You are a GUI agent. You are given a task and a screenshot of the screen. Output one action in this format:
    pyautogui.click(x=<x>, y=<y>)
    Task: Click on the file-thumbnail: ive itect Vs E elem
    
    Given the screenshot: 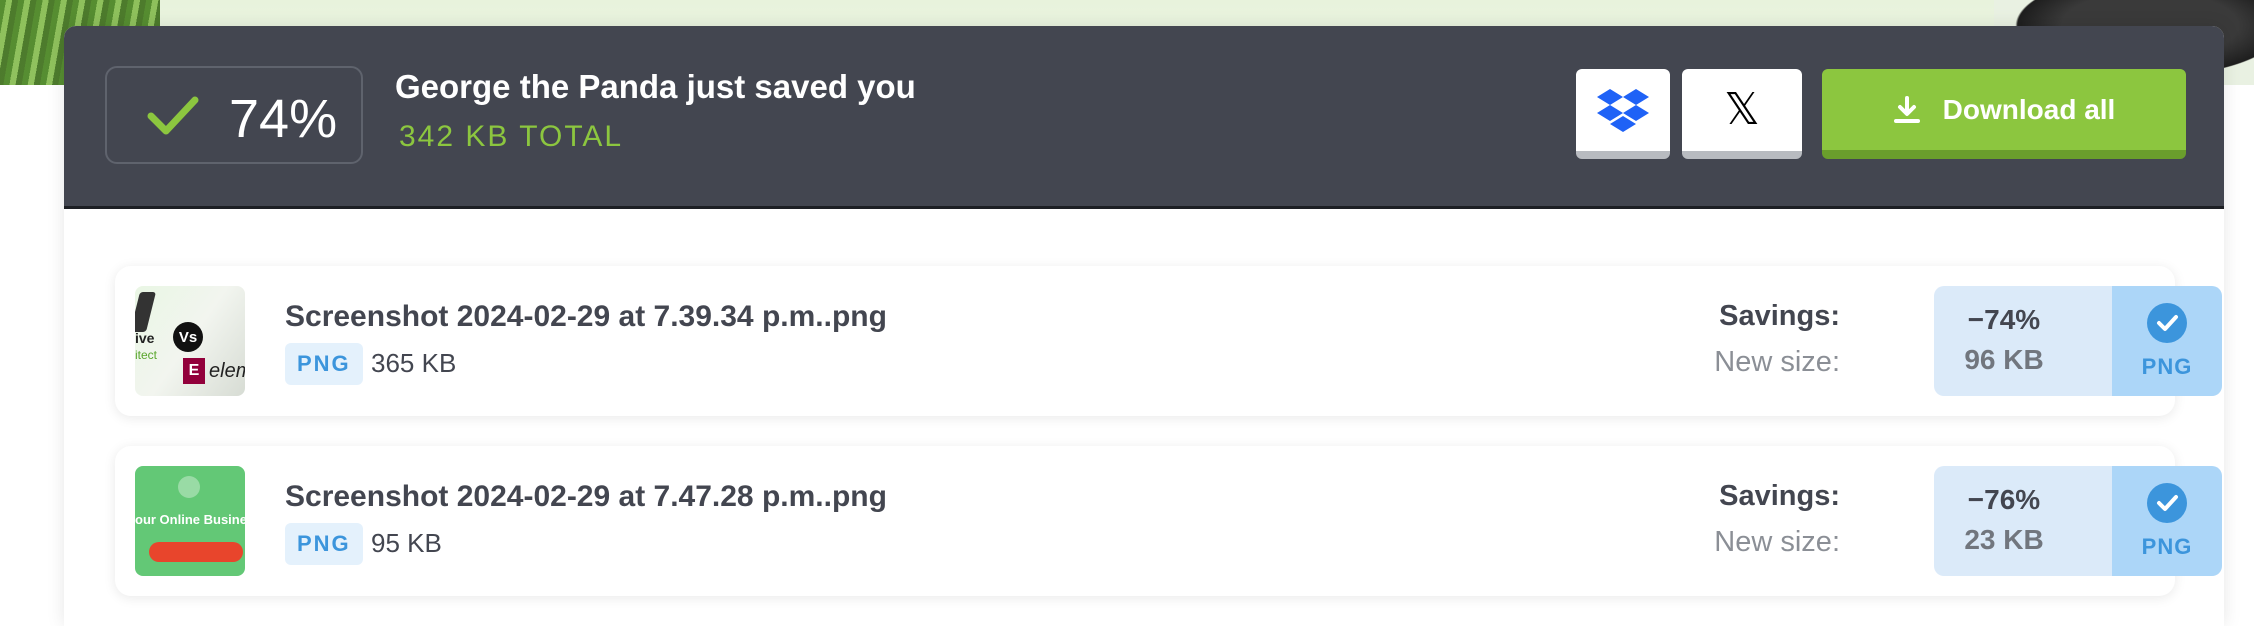 What is the action you would take?
    pyautogui.click(x=190, y=341)
    